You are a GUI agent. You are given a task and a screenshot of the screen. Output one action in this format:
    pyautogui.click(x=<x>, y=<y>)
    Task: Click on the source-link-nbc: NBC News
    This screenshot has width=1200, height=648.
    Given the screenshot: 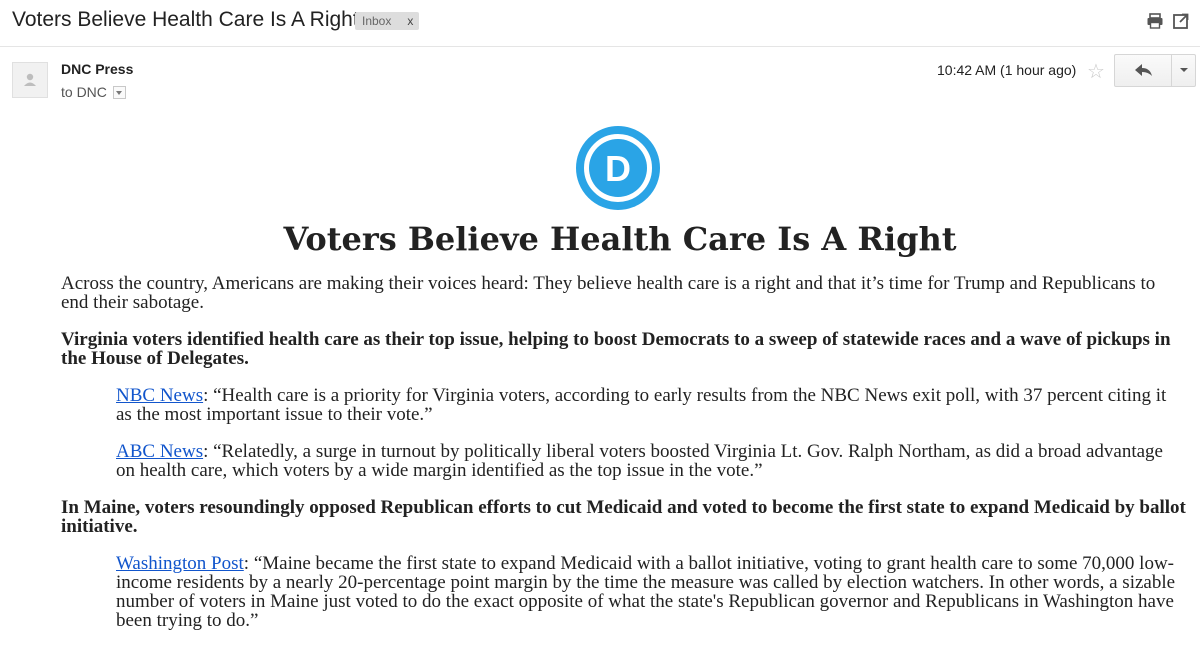 What is the action you would take?
    pyautogui.click(x=159, y=395)
    